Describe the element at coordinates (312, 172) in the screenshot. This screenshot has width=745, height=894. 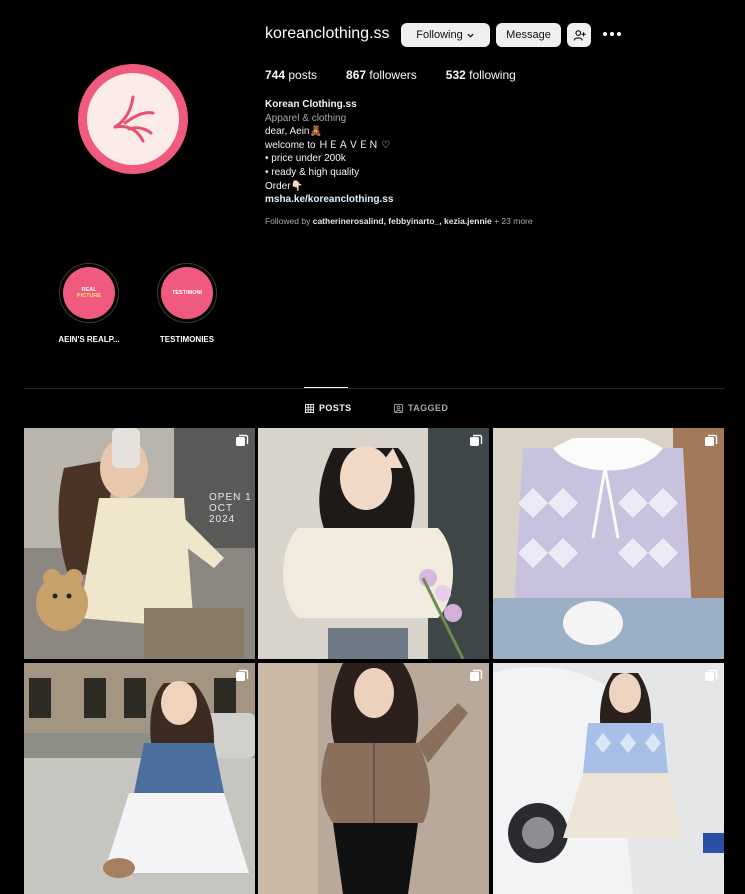
I see `bio-line: • ready & high quality` at that location.